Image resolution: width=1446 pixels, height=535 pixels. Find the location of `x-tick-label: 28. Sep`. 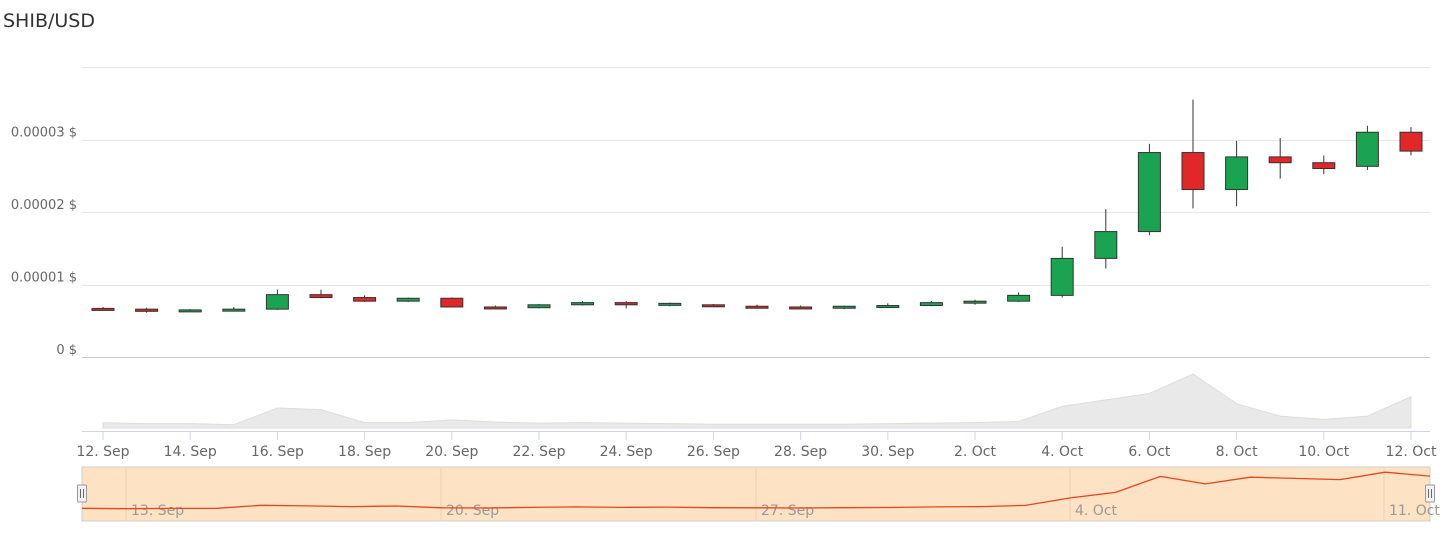

x-tick-label: 28. Sep is located at coordinates (800, 452).